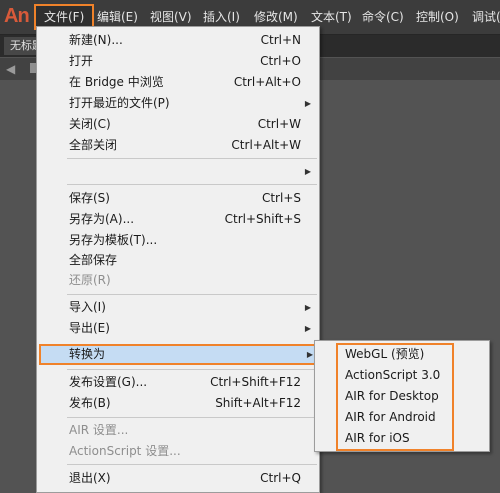 The image size is (500, 493). What do you see at coordinates (178, 40) in the screenshot?
I see `menu-item-new: 新建(N)... Ctrl+N` at bounding box center [178, 40].